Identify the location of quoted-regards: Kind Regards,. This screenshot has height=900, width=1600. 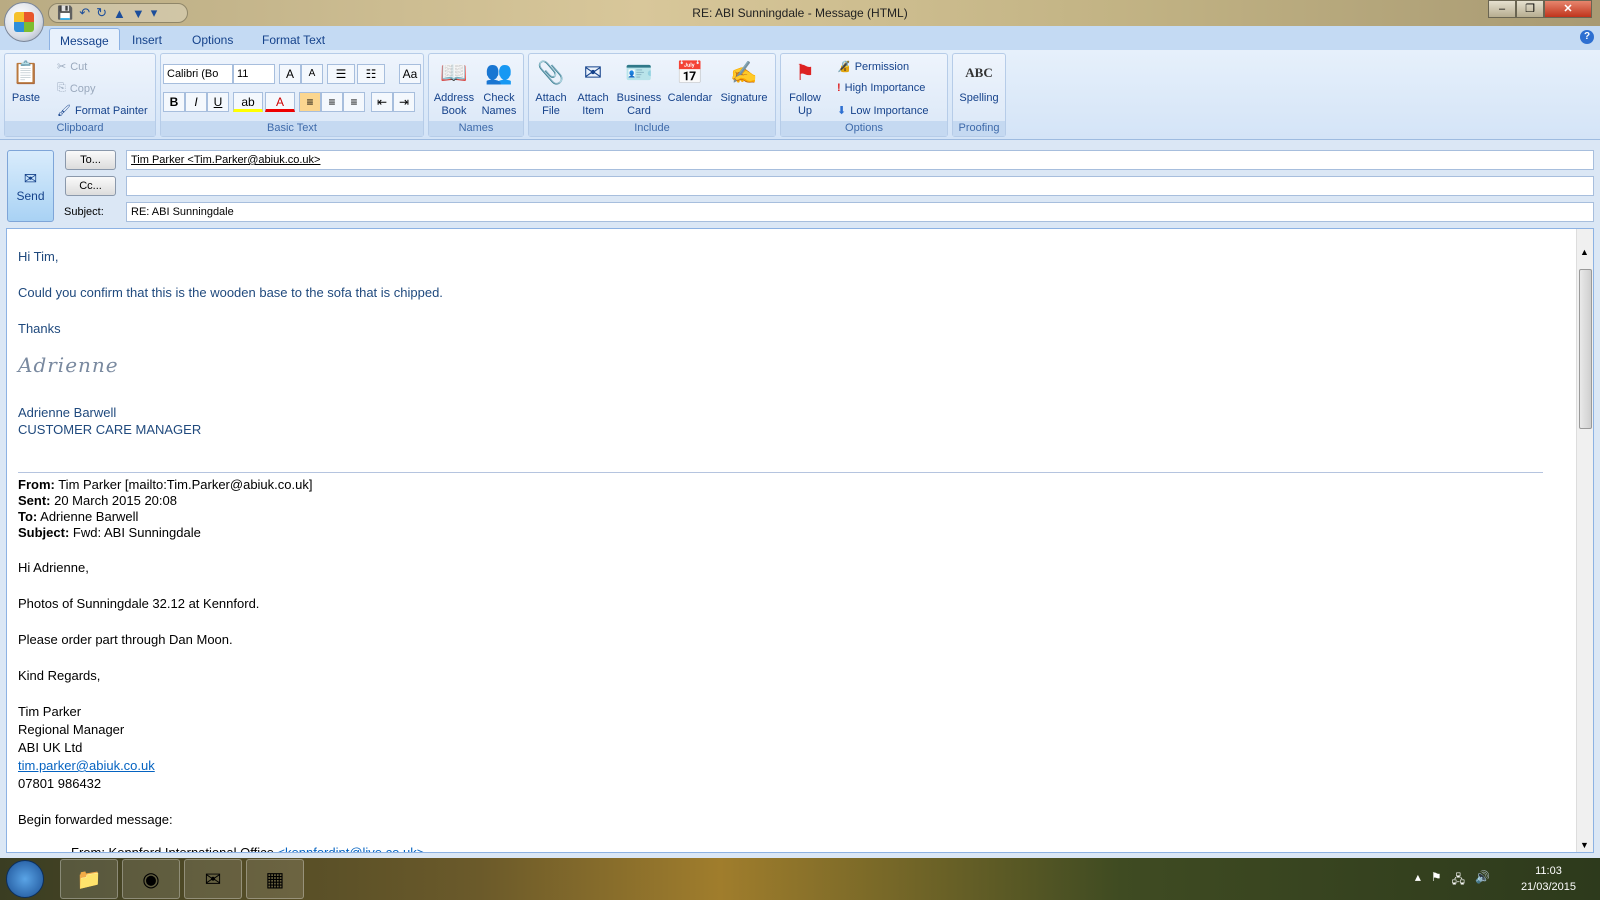
(59, 675).